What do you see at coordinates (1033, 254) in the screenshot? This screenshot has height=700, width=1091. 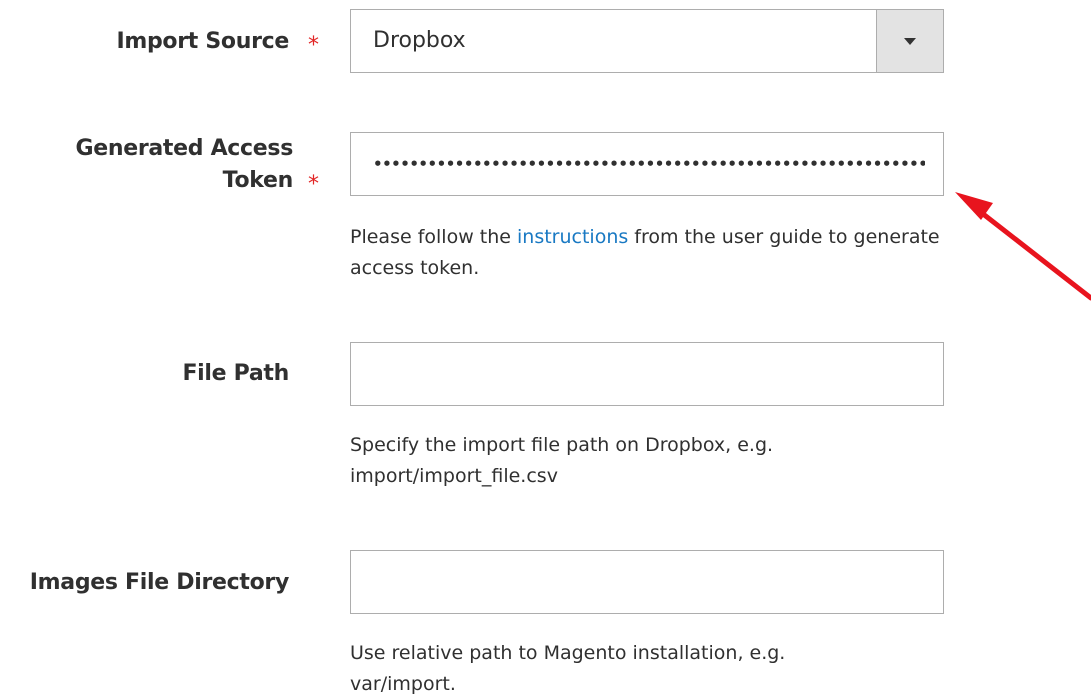 I see `annotation-arrow-shaft` at bounding box center [1033, 254].